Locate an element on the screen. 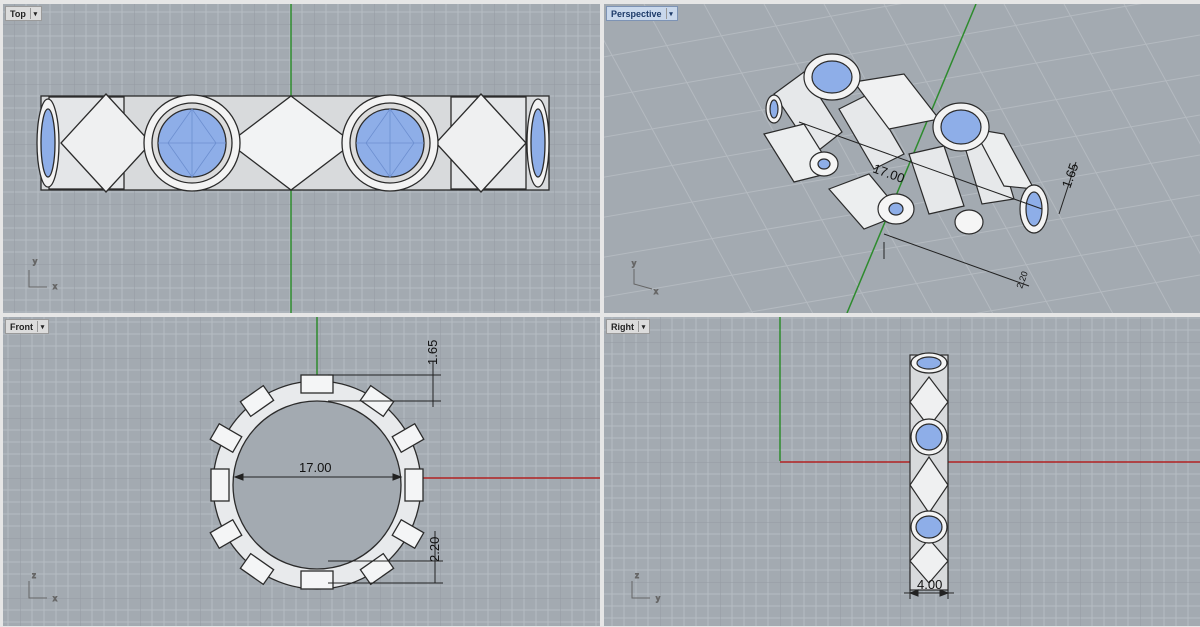  front-dim-thickness-label: 1.65 is located at coordinates (432, 352).